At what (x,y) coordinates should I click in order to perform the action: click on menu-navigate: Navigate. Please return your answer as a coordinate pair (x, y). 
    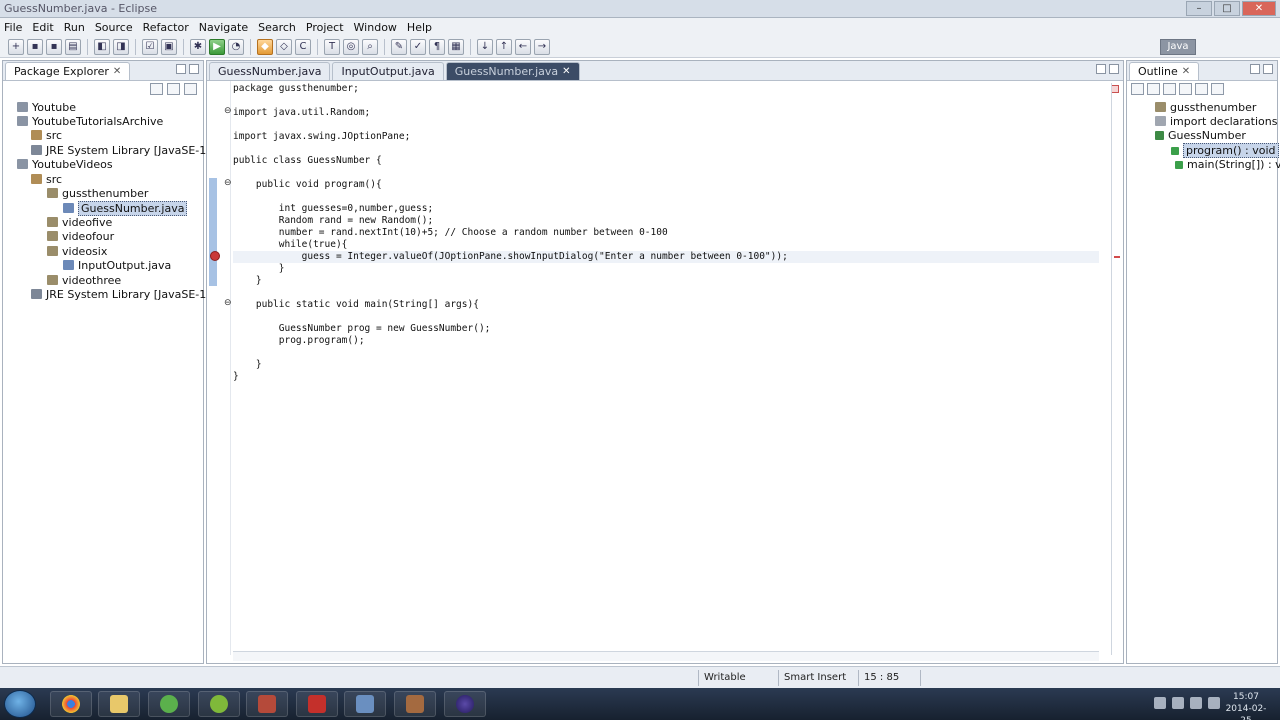
    Looking at the image, I should click on (223, 27).